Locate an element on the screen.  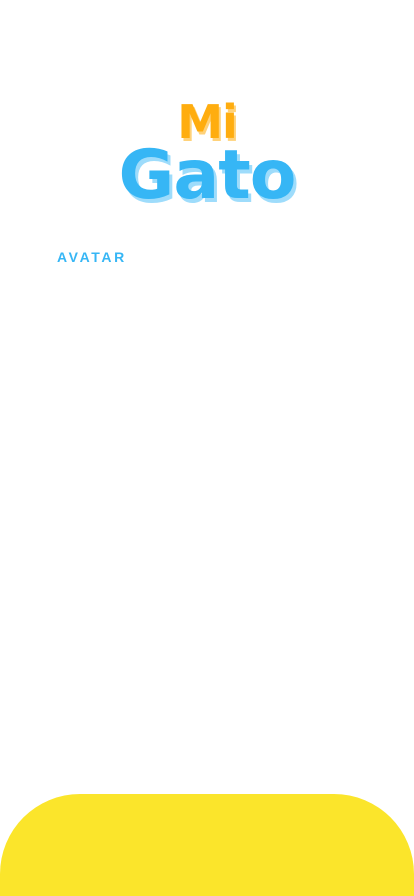
bottom-panel is located at coordinates (207, 845).